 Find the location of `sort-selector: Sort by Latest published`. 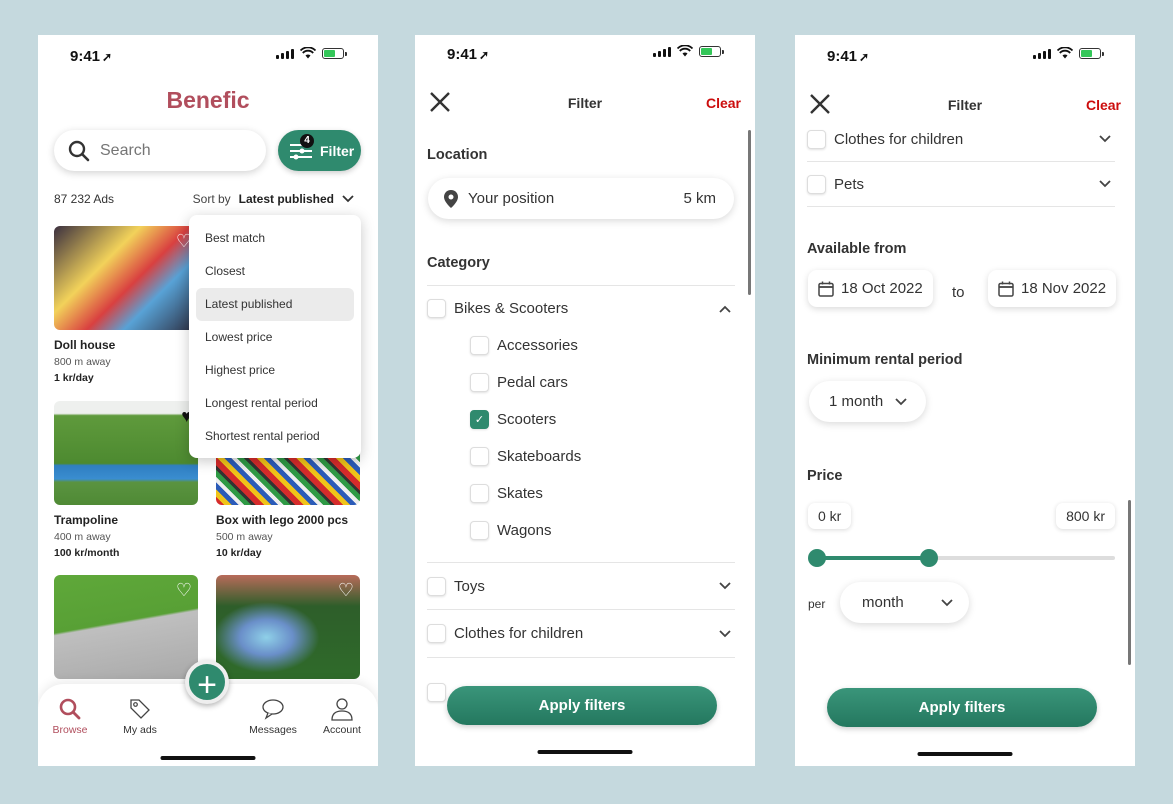

sort-selector: Sort by Latest published is located at coordinates (273, 199).